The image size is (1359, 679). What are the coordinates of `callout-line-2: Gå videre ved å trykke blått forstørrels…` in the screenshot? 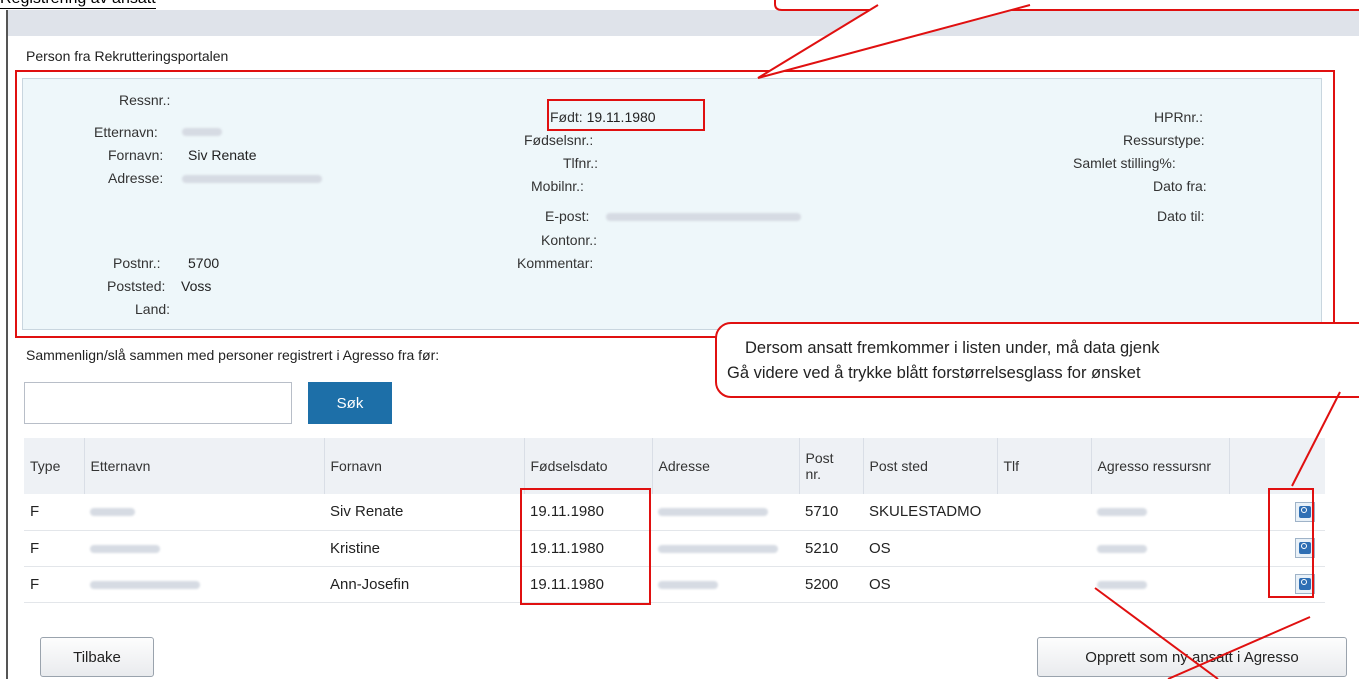 It's located at (934, 373).